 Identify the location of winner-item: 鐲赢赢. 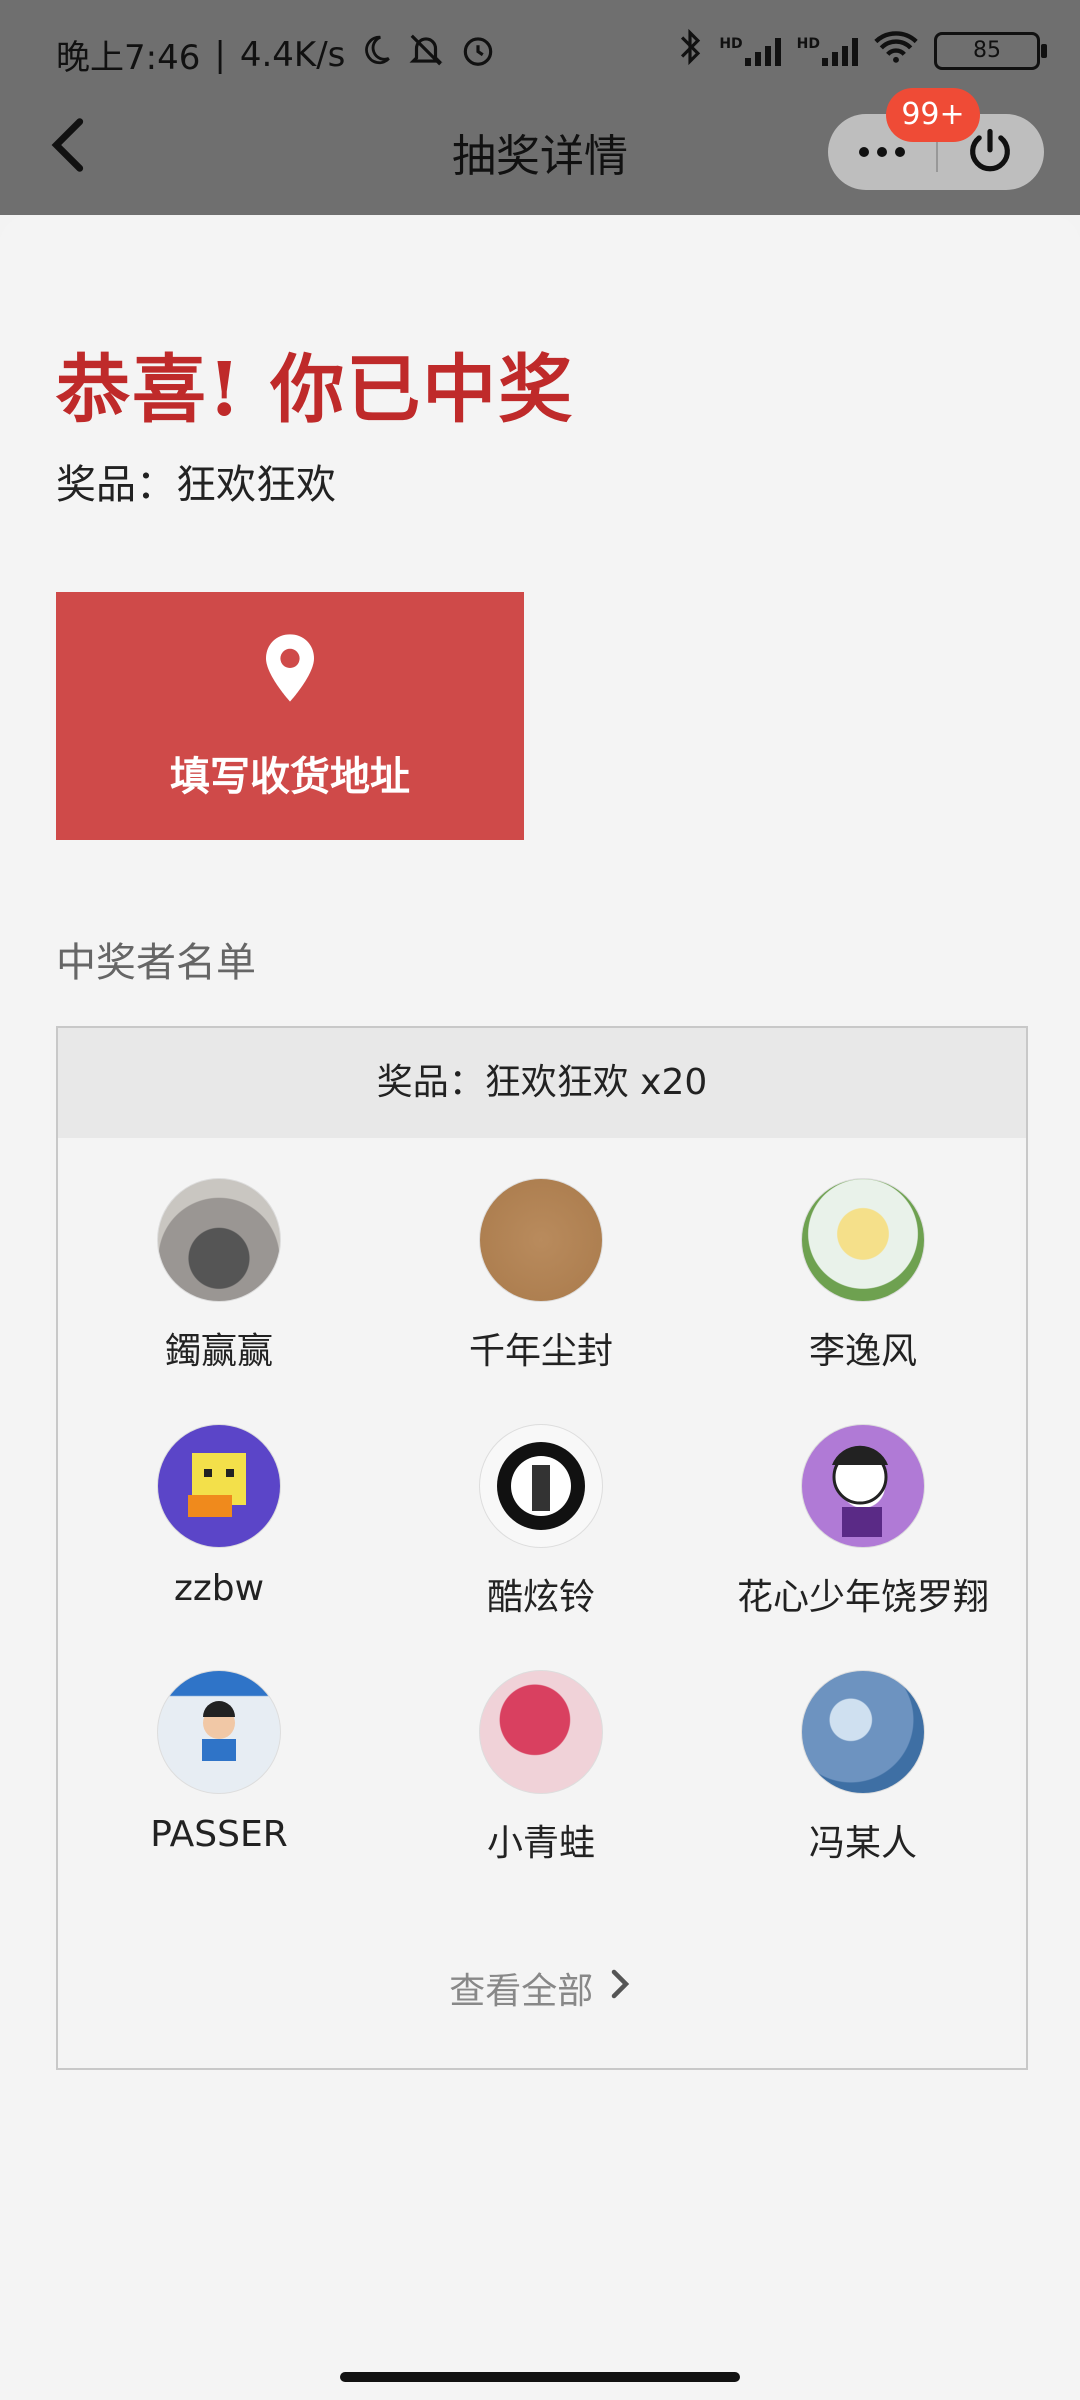
(219, 1276).